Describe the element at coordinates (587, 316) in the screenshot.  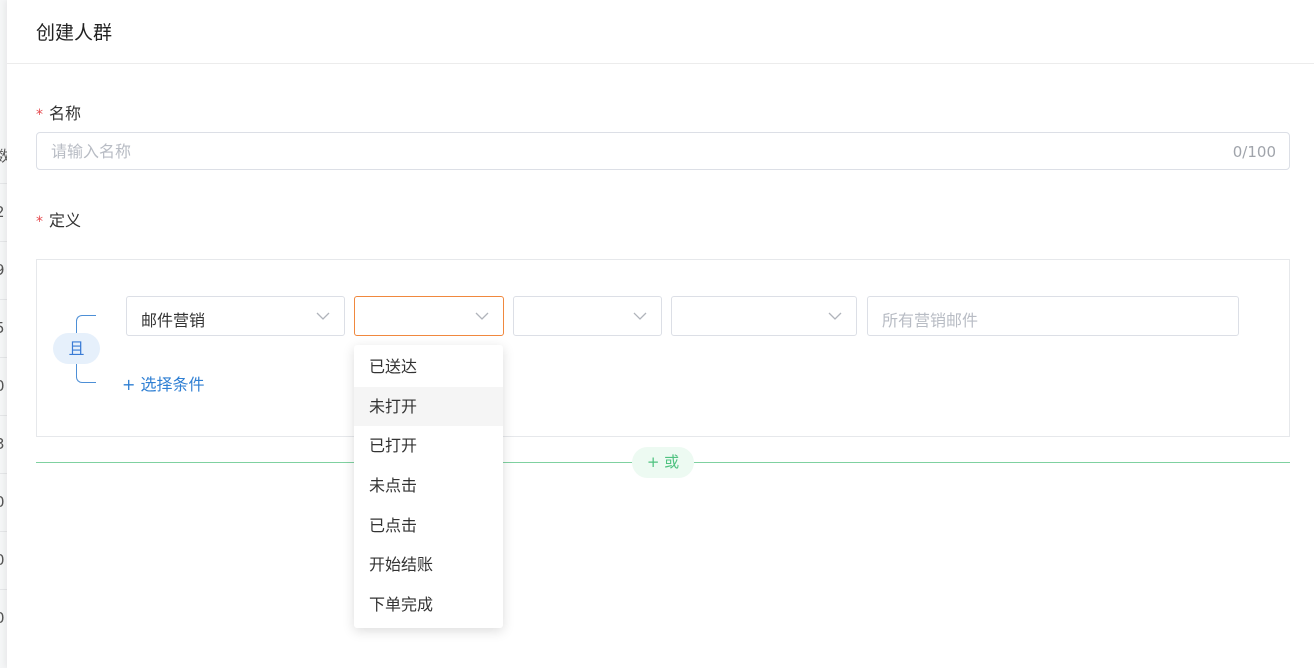
I see `operator-select` at that location.